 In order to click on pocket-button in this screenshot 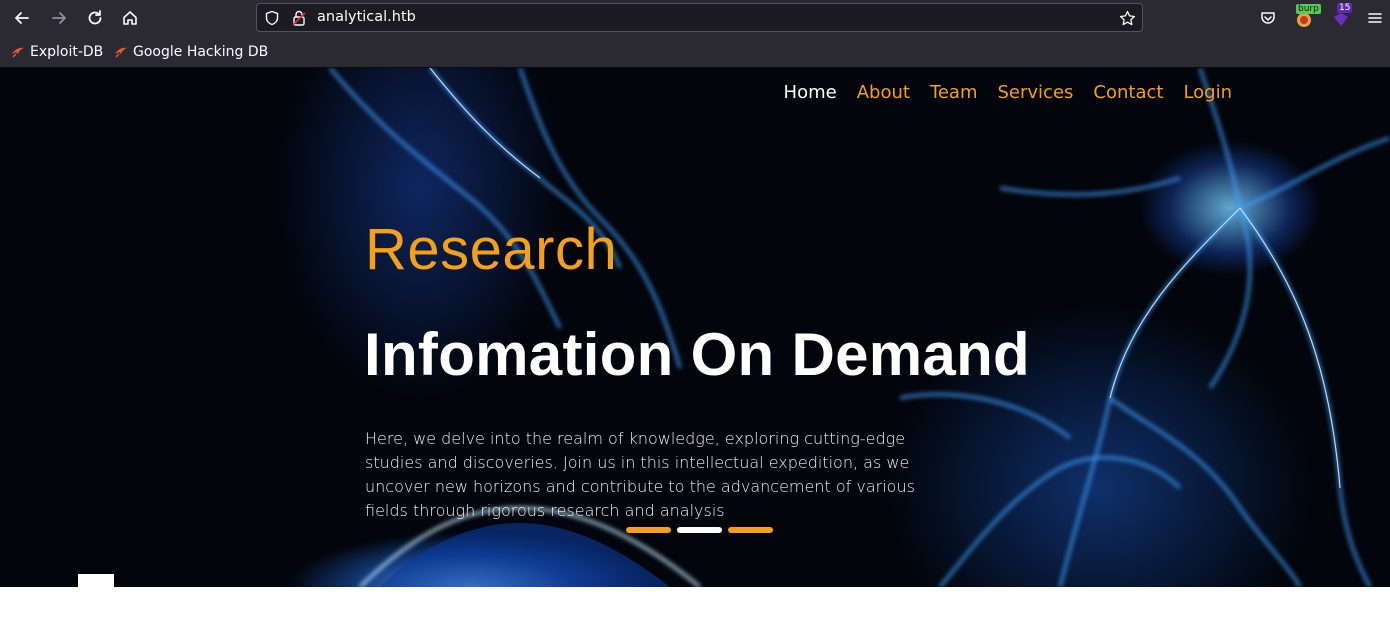, I will do `click(1268, 18)`.